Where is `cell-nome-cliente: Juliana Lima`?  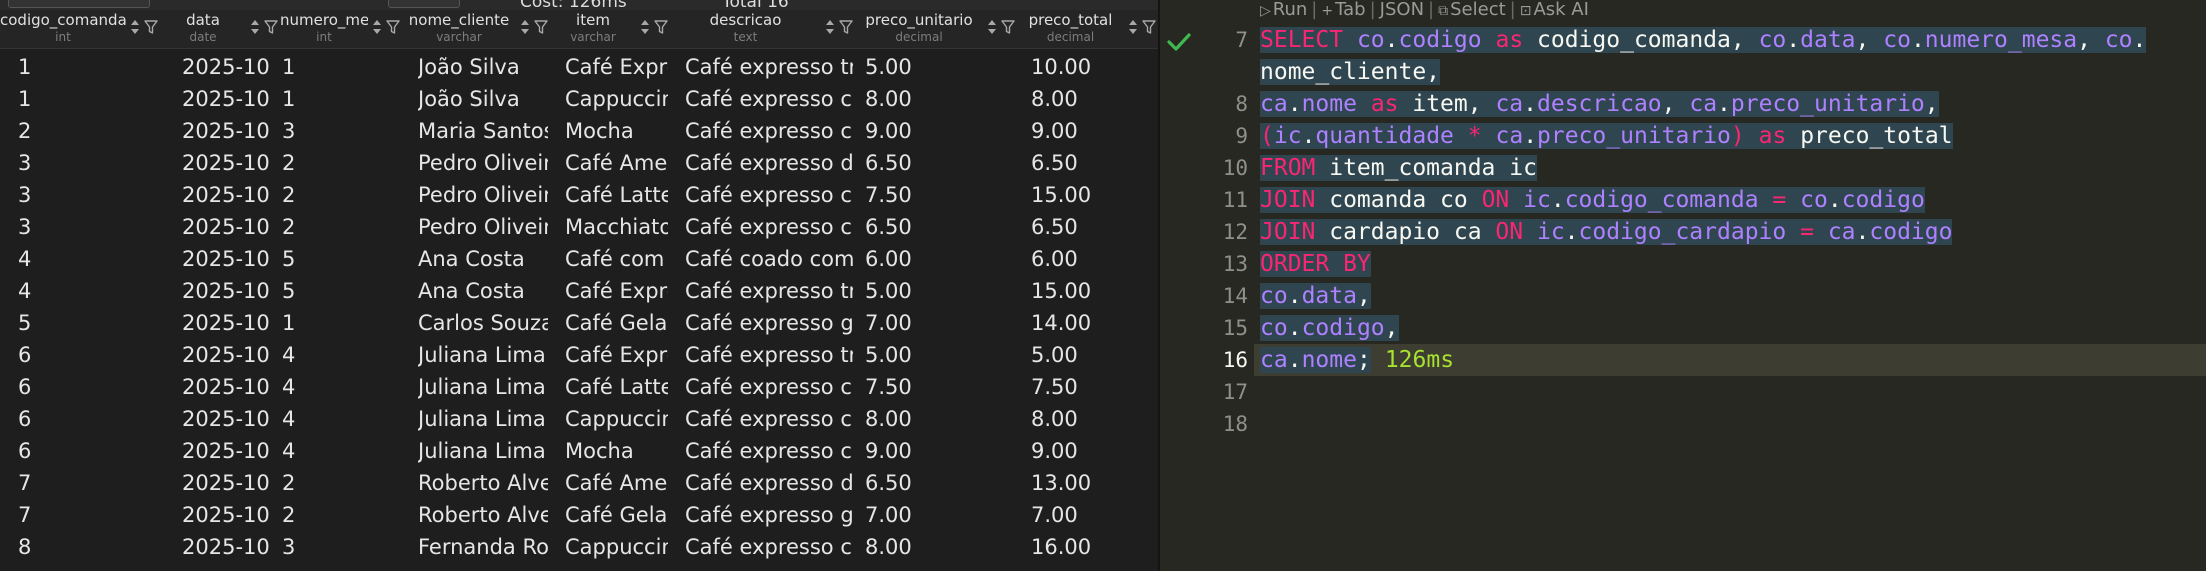 cell-nome-cliente: Juliana Lima is located at coordinates (483, 355).